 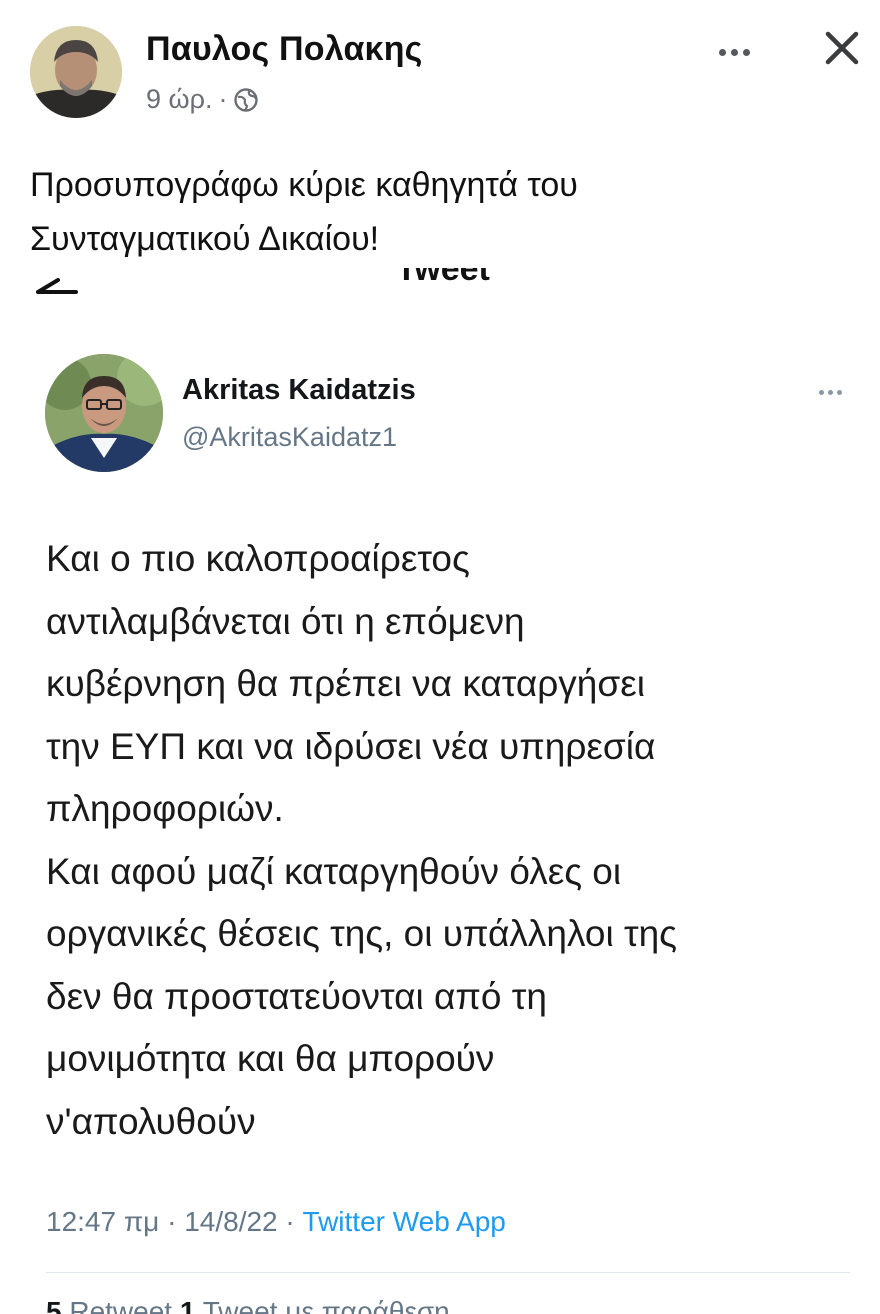 What do you see at coordinates (179, 99) in the screenshot?
I see `post-time: 9 ώρ.` at bounding box center [179, 99].